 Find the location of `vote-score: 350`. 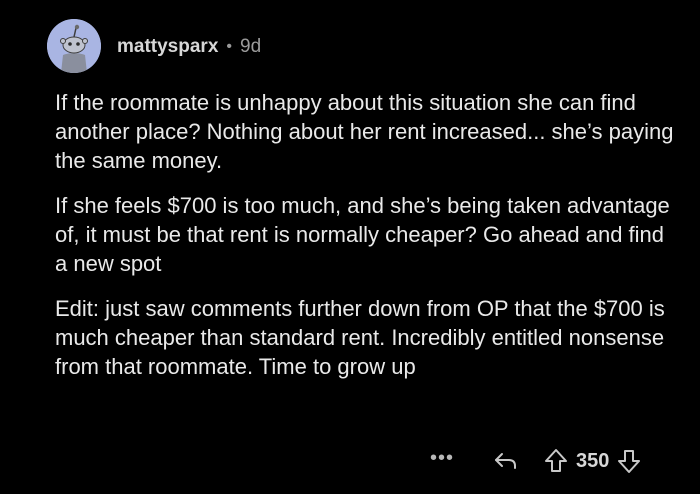

vote-score: 350 is located at coordinates (593, 460).